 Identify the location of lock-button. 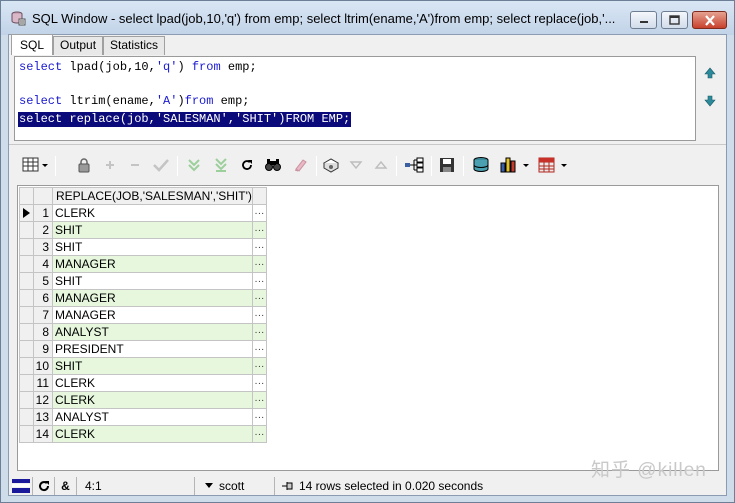
(84, 165).